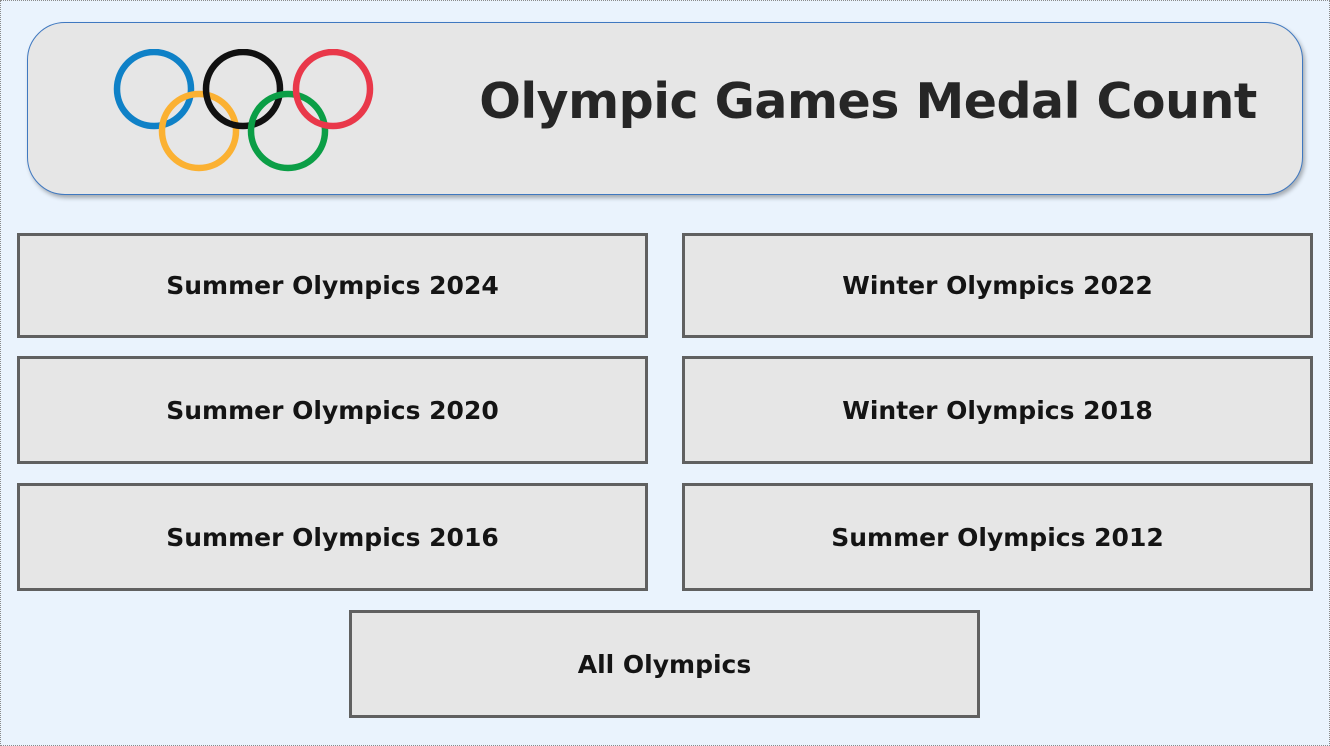 This screenshot has width=1330, height=746. What do you see at coordinates (868, 101) in the screenshot?
I see `page-title: Olympic Games Medal Count` at bounding box center [868, 101].